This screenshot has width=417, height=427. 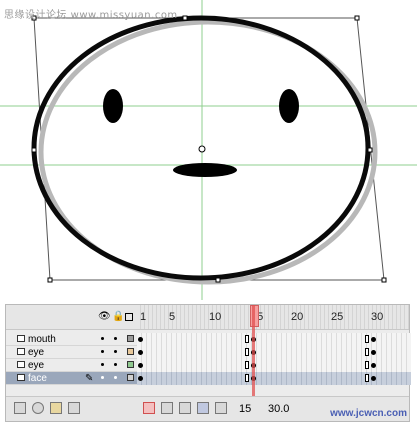 I want to click on edit-multiple-frames-icon, so click(x=203, y=408).